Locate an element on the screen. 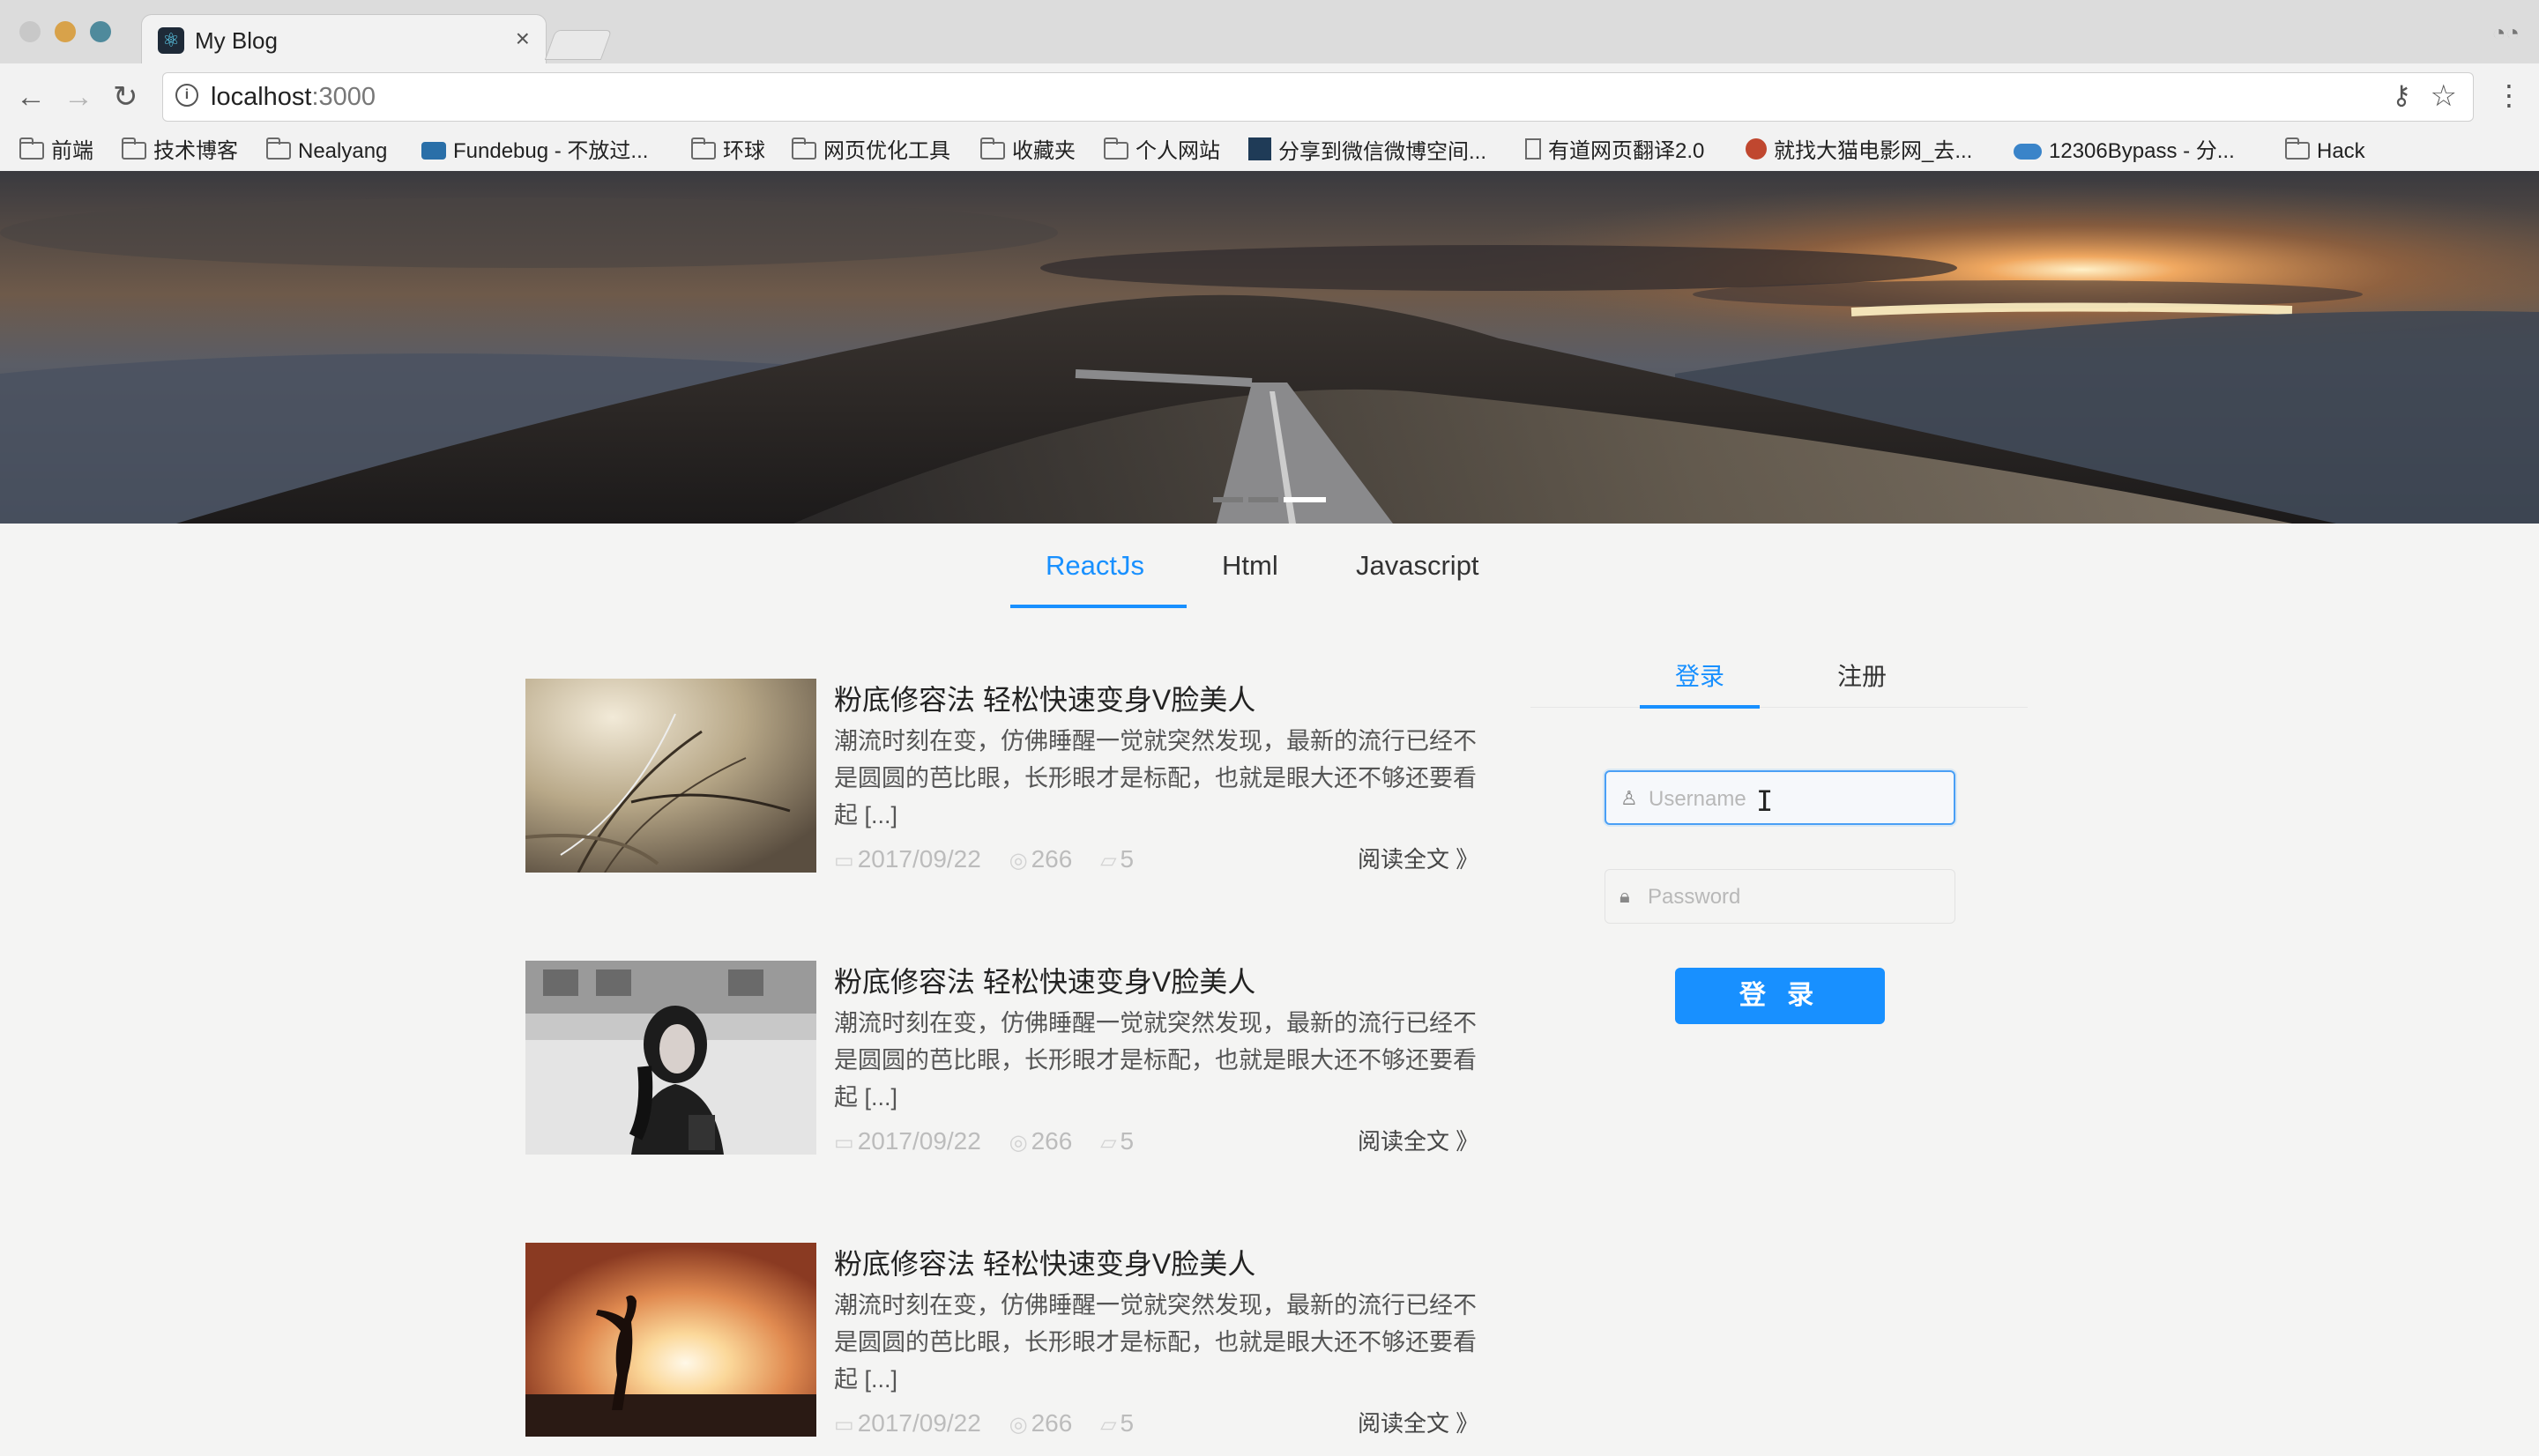 This screenshot has height=1456, width=2539. auth-tab-indicator is located at coordinates (1700, 707).